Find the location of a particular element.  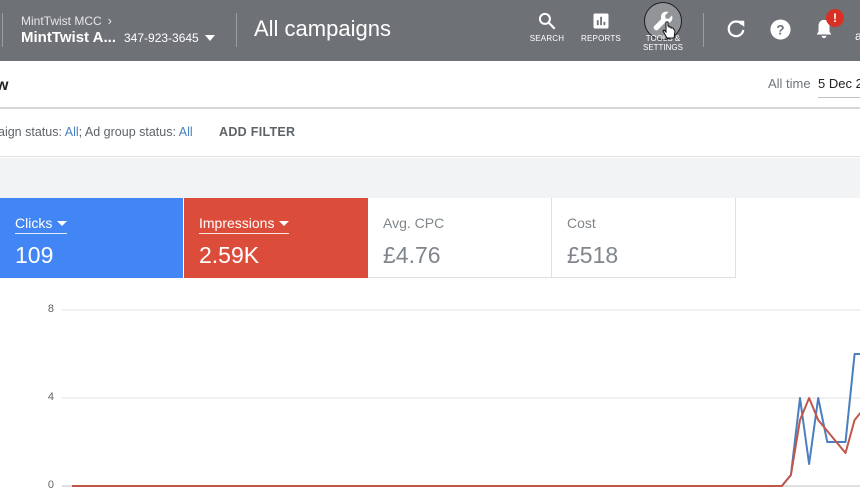

metric-name: Cost is located at coordinates (581, 223).